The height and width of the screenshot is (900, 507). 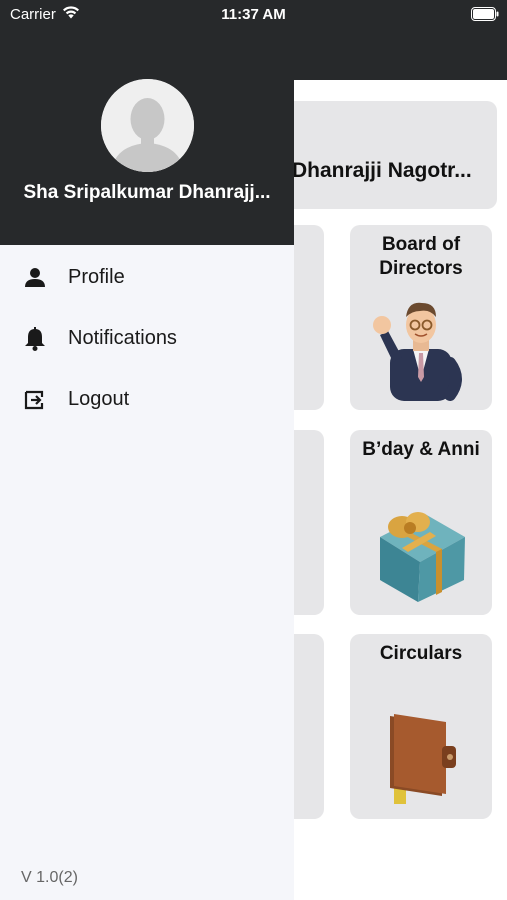 I want to click on clock: 11:37 AM, so click(x=253, y=14).